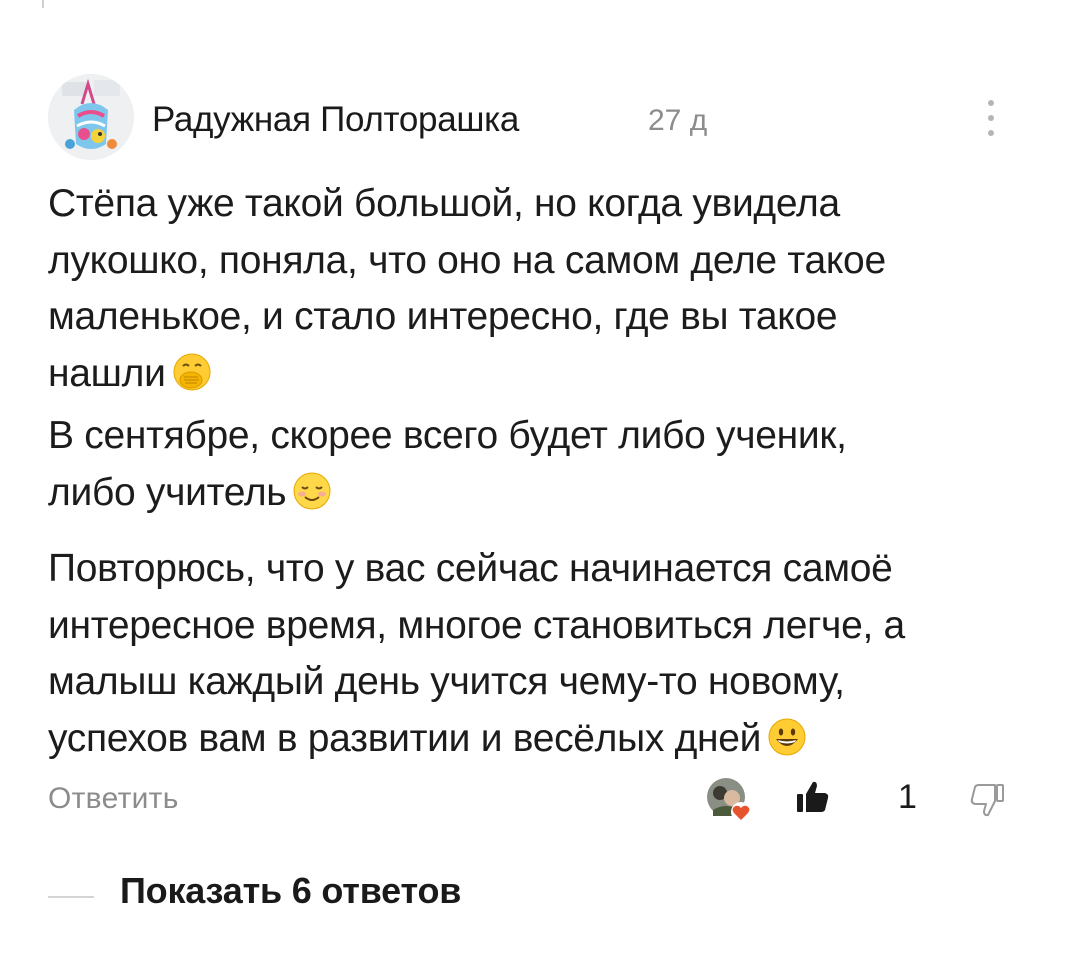 The width and height of the screenshot is (1080, 974). I want to click on comment-line: малыш каждый день учится чему-то новому,, so click(548, 682).